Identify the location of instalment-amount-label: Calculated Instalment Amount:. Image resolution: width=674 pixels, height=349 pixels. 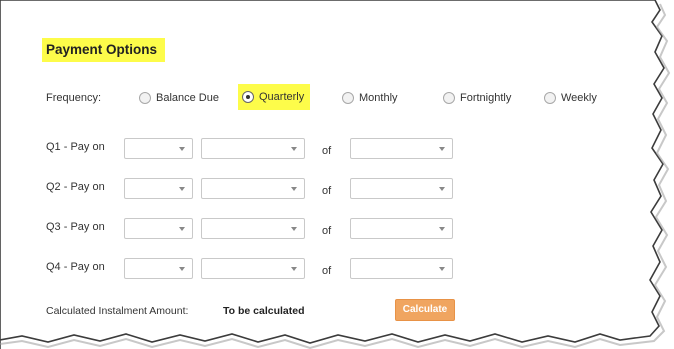
(117, 311).